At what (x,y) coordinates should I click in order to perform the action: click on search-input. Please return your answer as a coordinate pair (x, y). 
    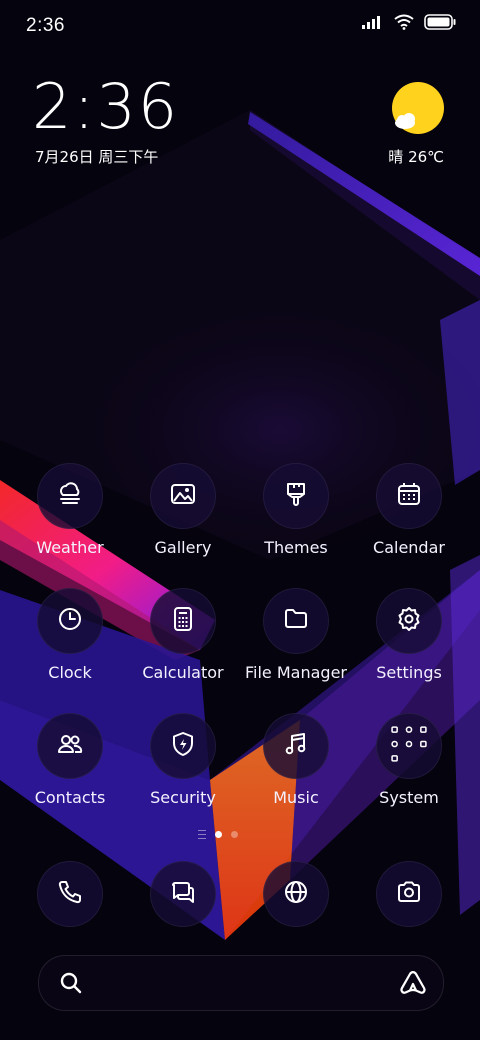
    Looking at the image, I should click on (242, 984).